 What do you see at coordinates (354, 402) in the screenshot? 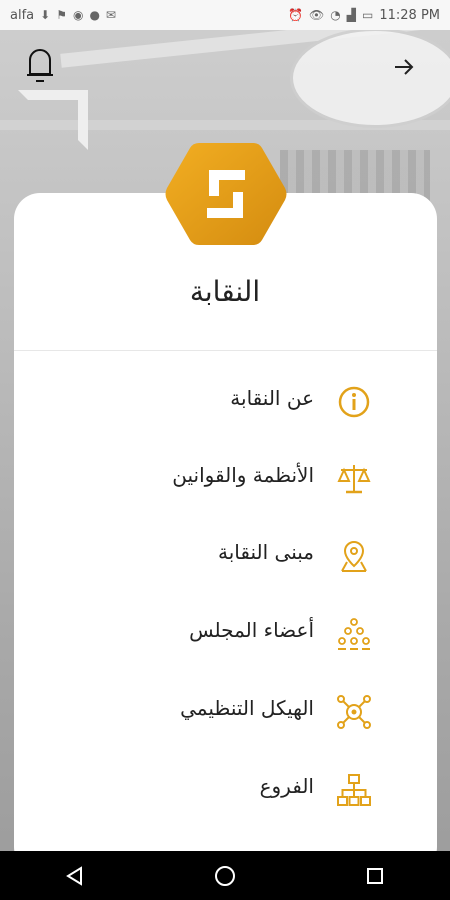
I see `info-icon` at bounding box center [354, 402].